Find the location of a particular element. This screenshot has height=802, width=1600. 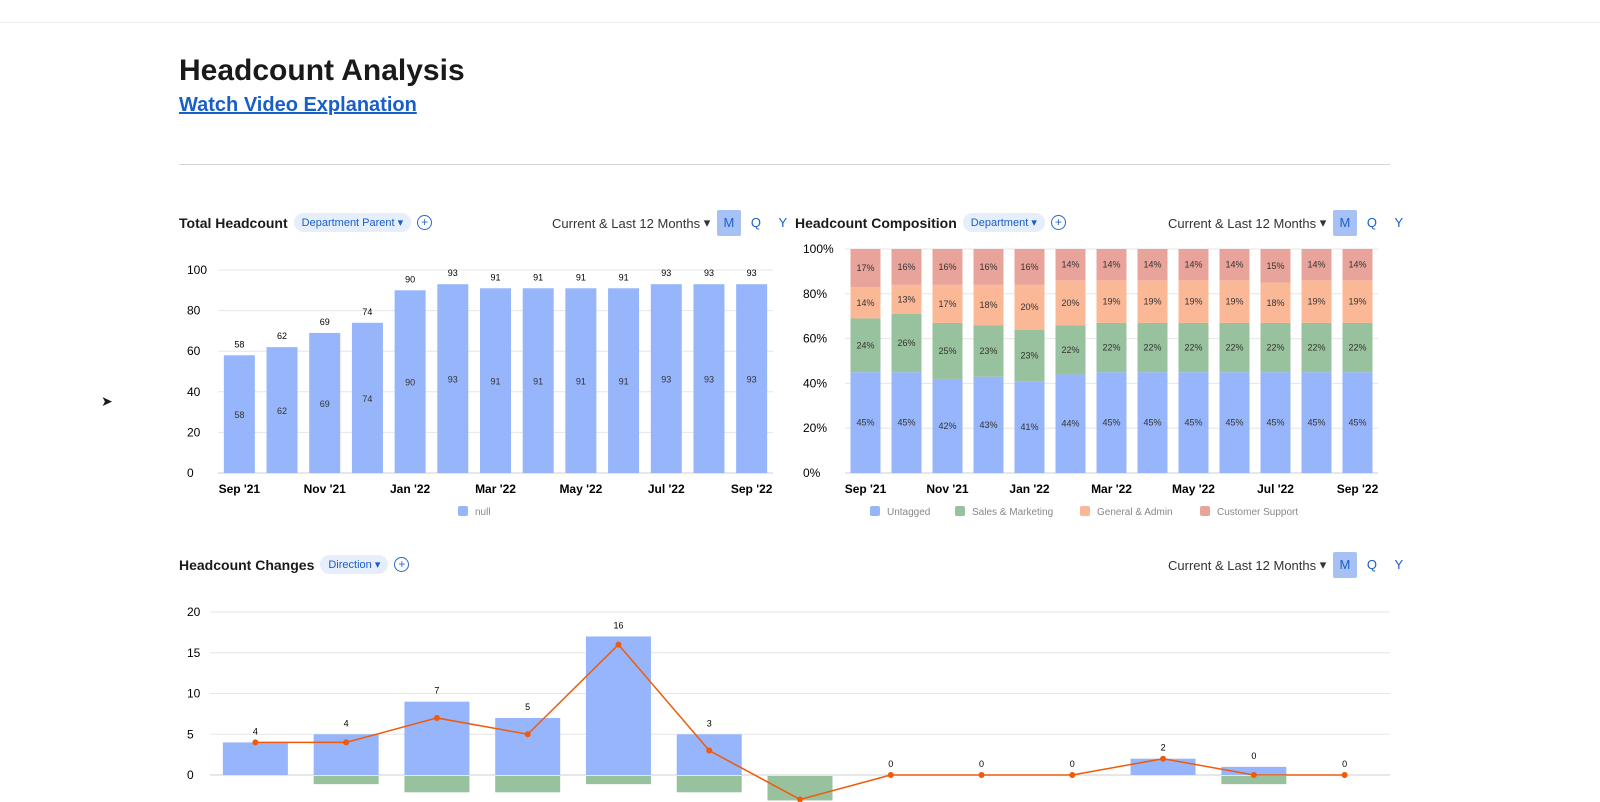

legend-label: General & Admin is located at coordinates (1135, 512).